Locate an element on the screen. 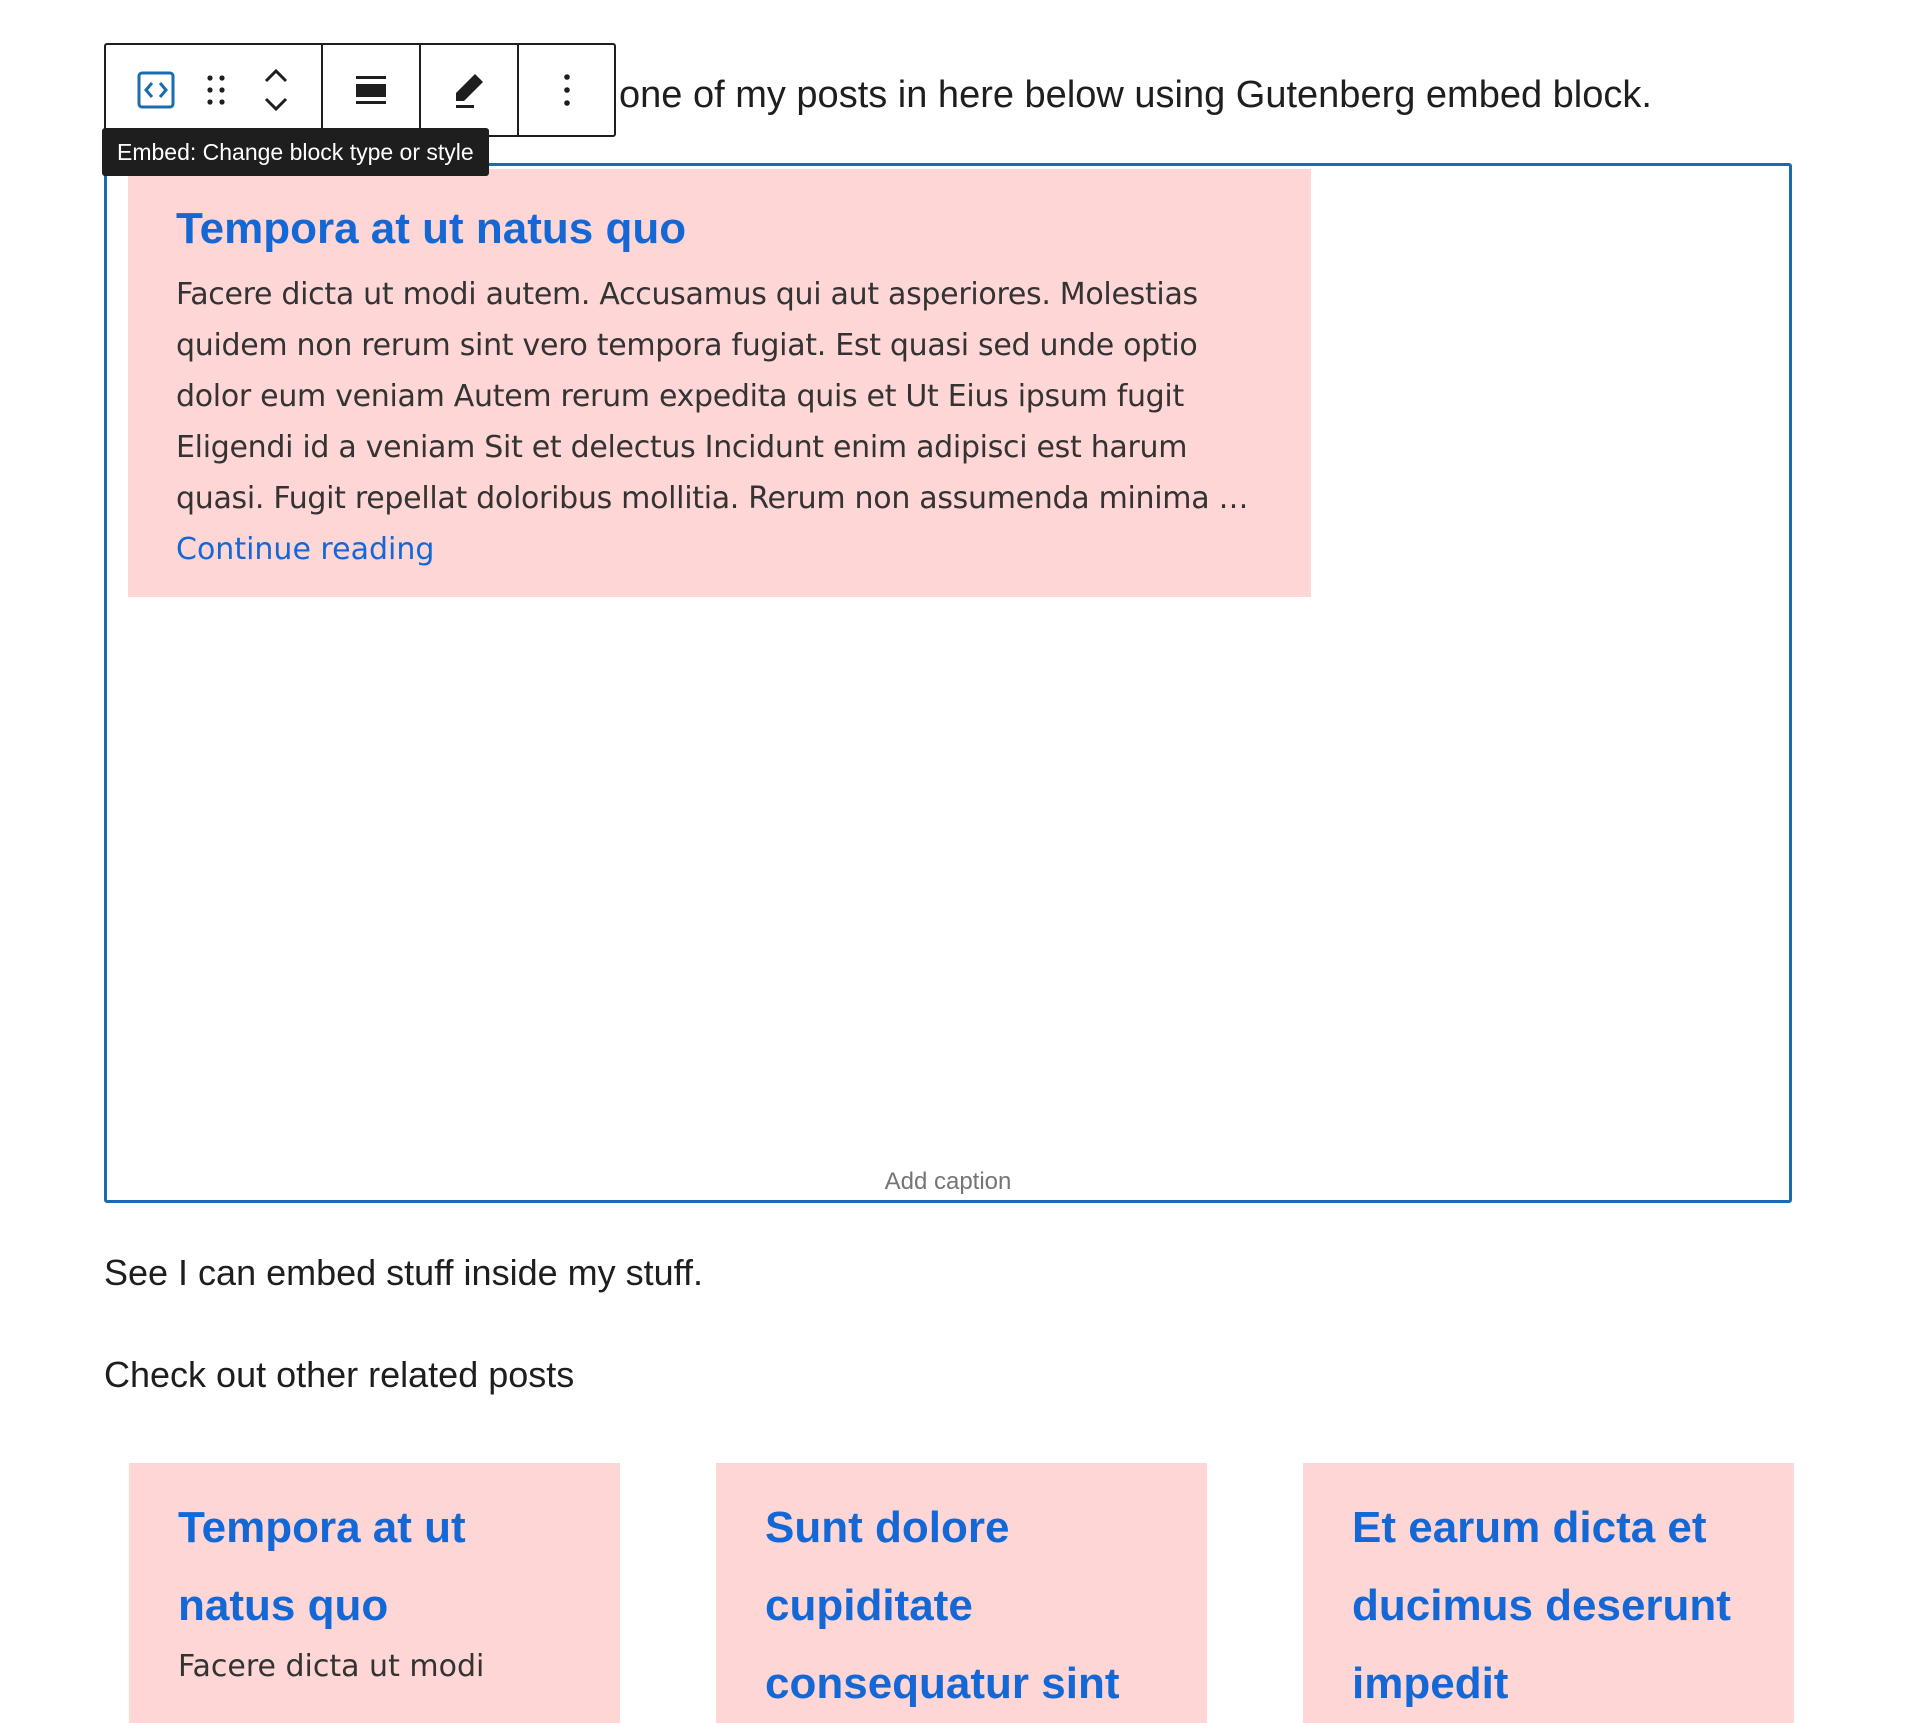  align-none-icon is located at coordinates (371, 90).